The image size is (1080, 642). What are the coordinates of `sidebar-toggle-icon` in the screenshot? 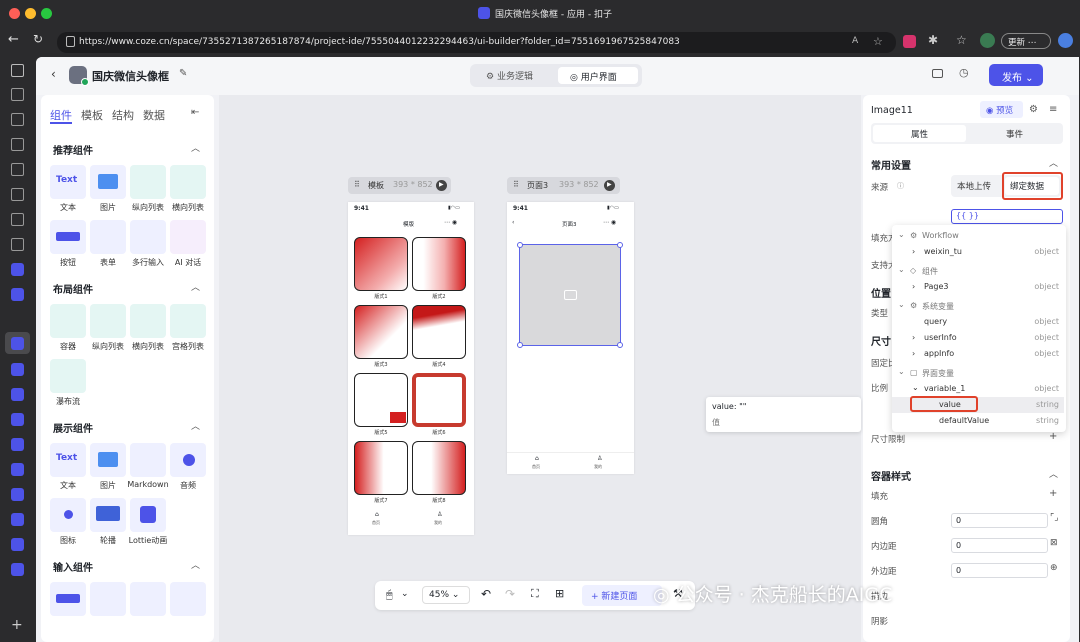 It's located at (17, 70).